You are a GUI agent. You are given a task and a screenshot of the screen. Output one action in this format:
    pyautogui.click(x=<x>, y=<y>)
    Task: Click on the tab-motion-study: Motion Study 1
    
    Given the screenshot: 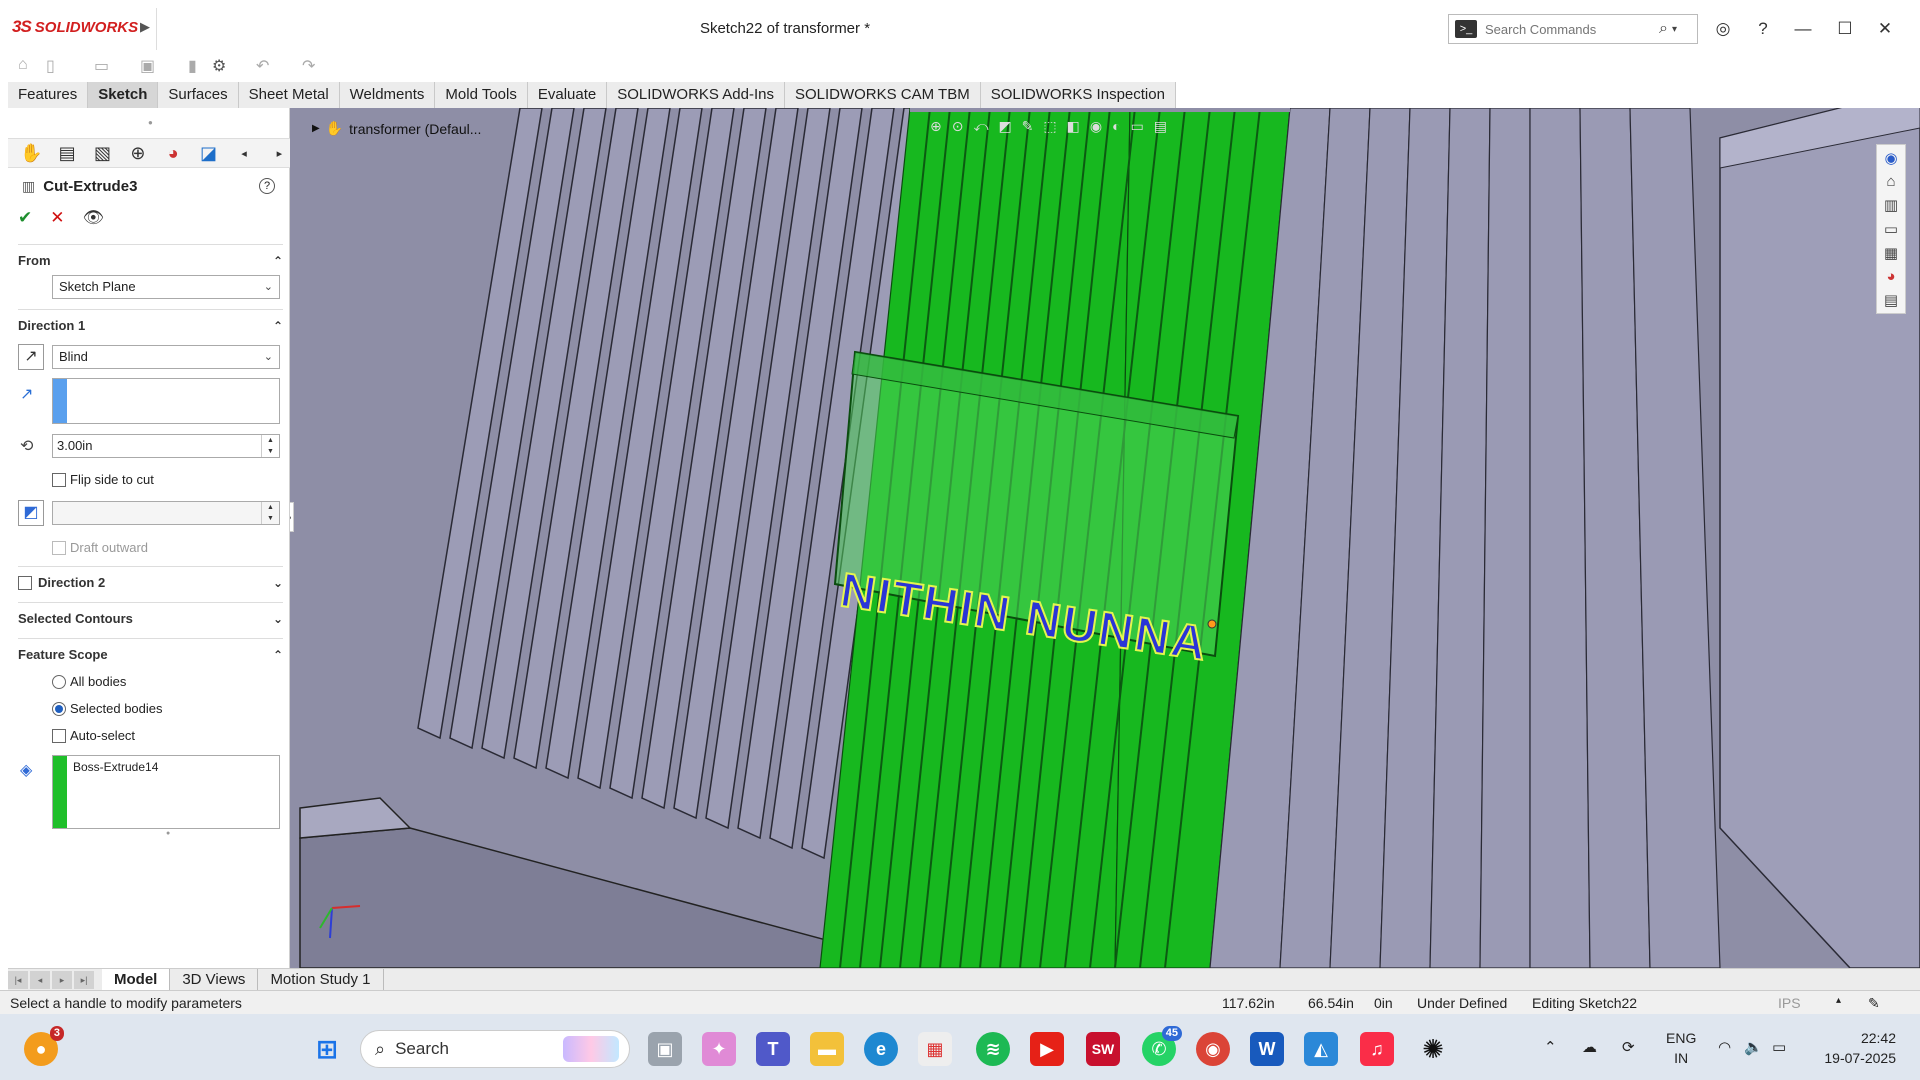 What is the action you would take?
    pyautogui.click(x=321, y=979)
    